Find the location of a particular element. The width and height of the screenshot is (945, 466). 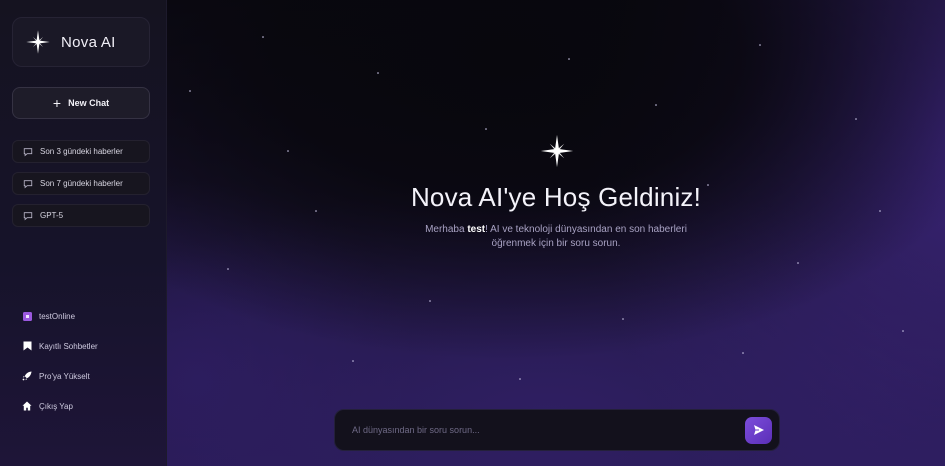

brand-header: Nova AI is located at coordinates (81, 42).